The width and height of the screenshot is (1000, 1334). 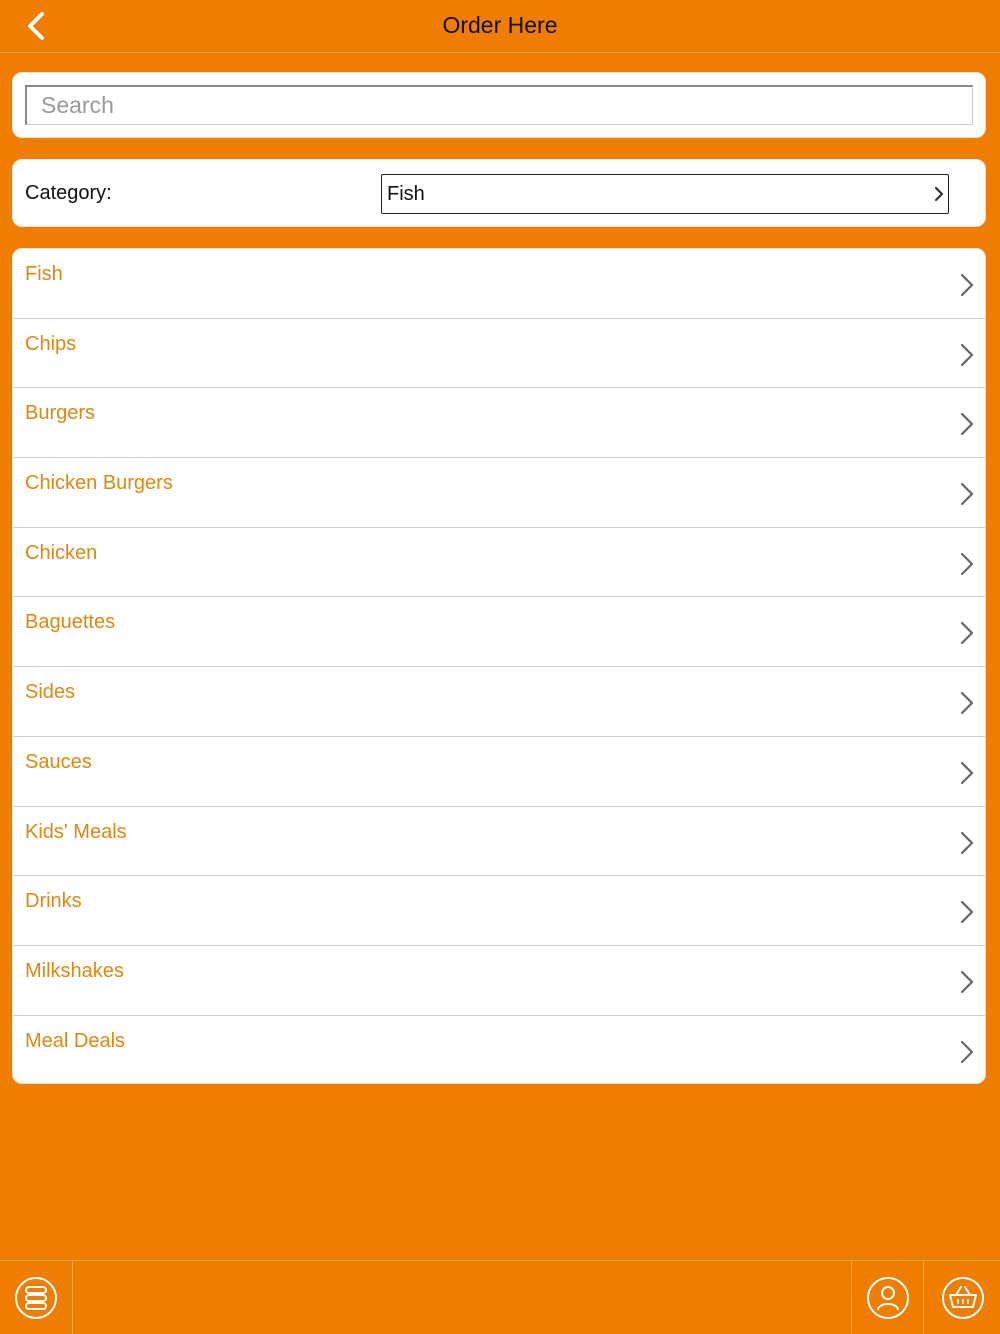 What do you see at coordinates (406, 194) in the screenshot?
I see `category-selected-value: Fish` at bounding box center [406, 194].